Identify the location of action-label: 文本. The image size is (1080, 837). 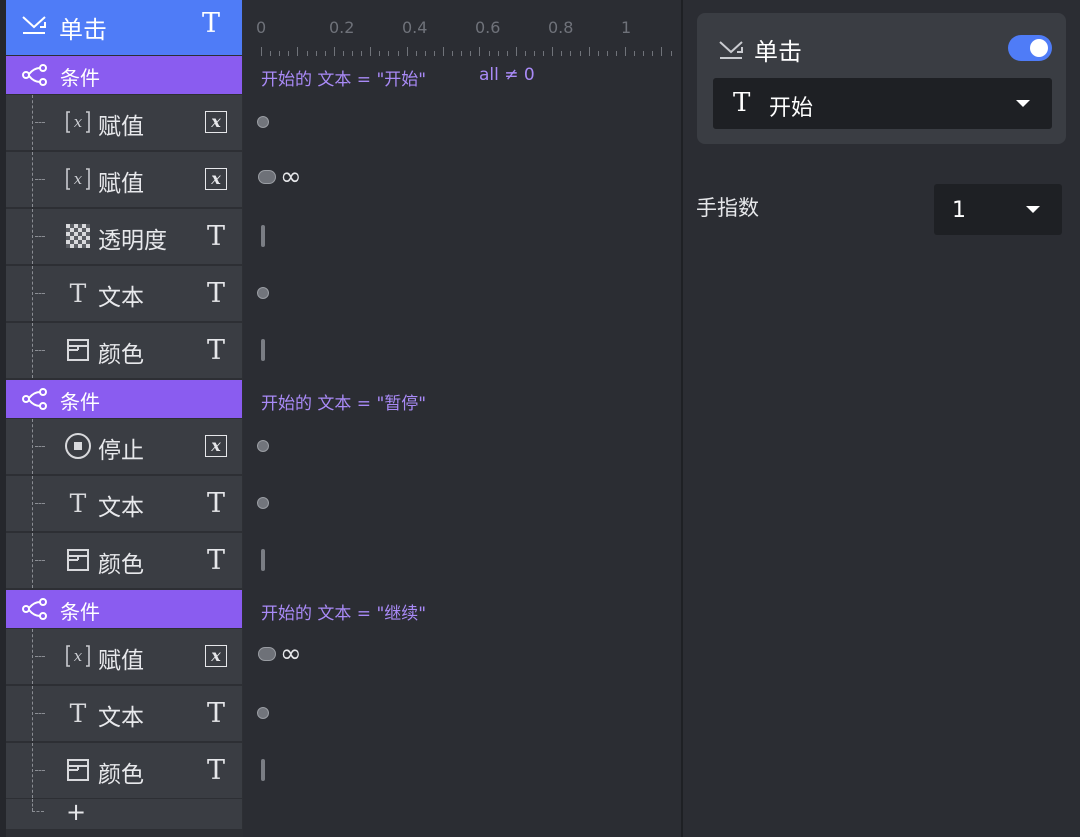
(121, 508).